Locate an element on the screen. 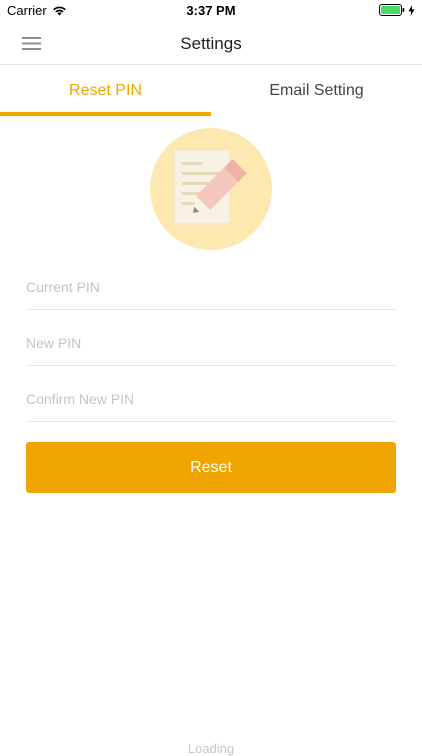  battery-icon is located at coordinates (392, 10).